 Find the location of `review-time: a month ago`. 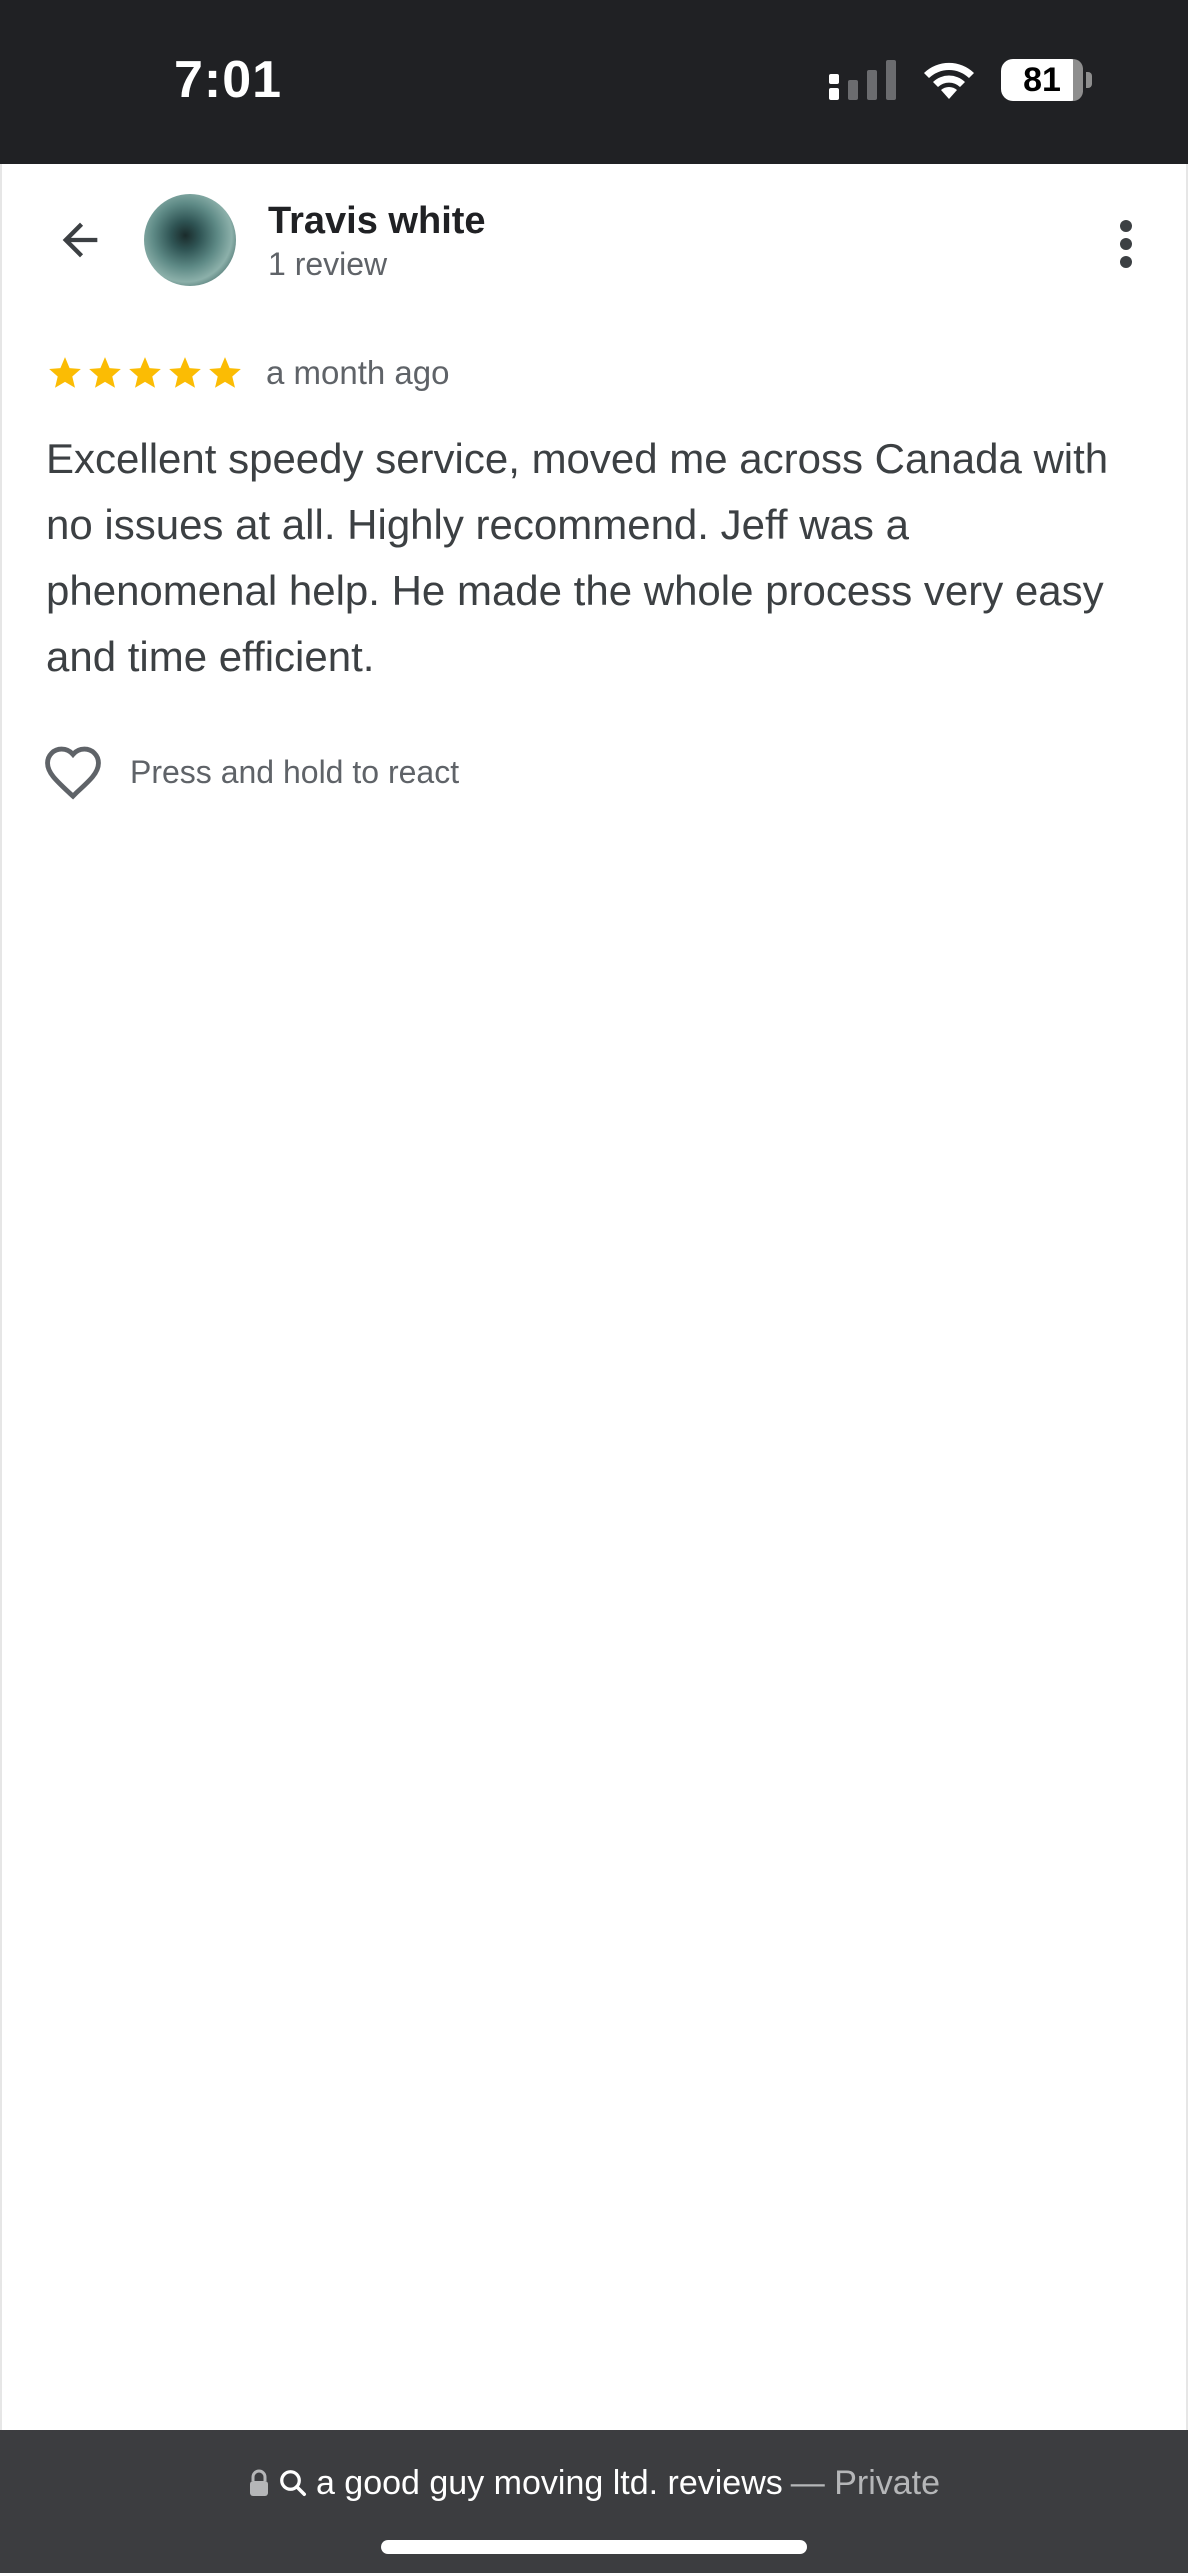

review-time: a month ago is located at coordinates (358, 372).